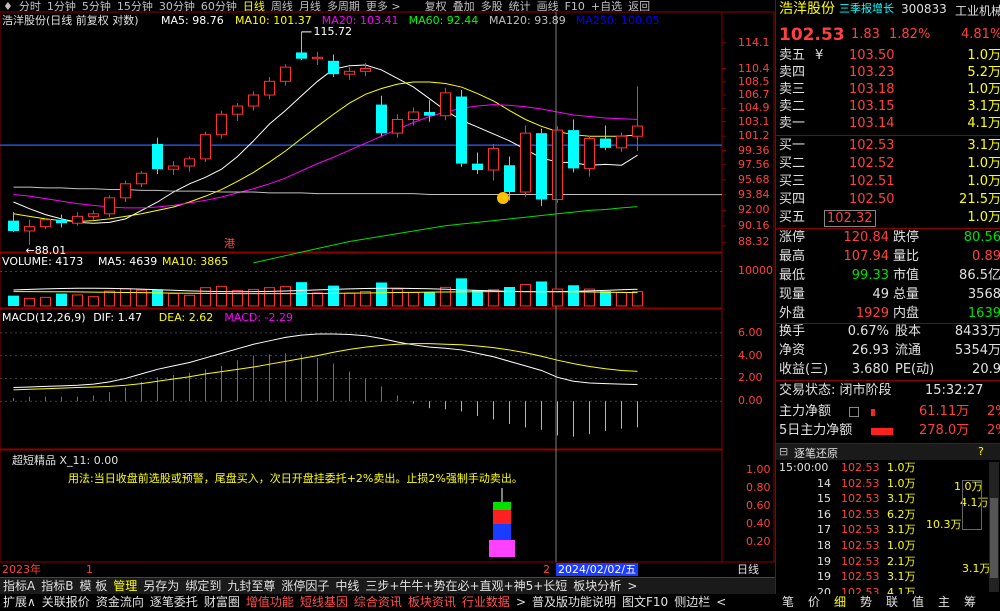  What do you see at coordinates (824, 514) in the screenshot?
I see `tick-time: 16` at bounding box center [824, 514].